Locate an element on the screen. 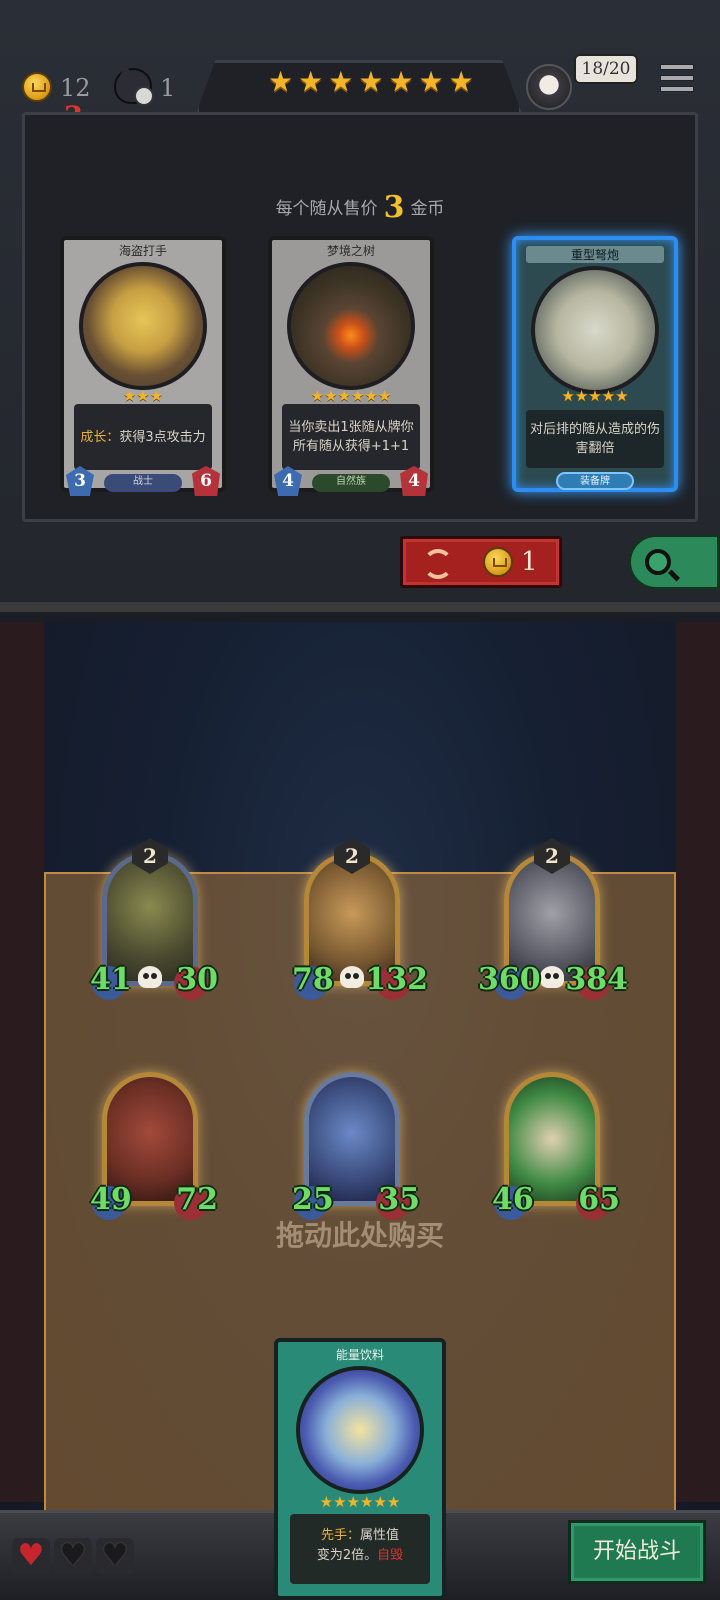 This screenshot has width=720, height=1600. minion-attack: 49 is located at coordinates (111, 1199).